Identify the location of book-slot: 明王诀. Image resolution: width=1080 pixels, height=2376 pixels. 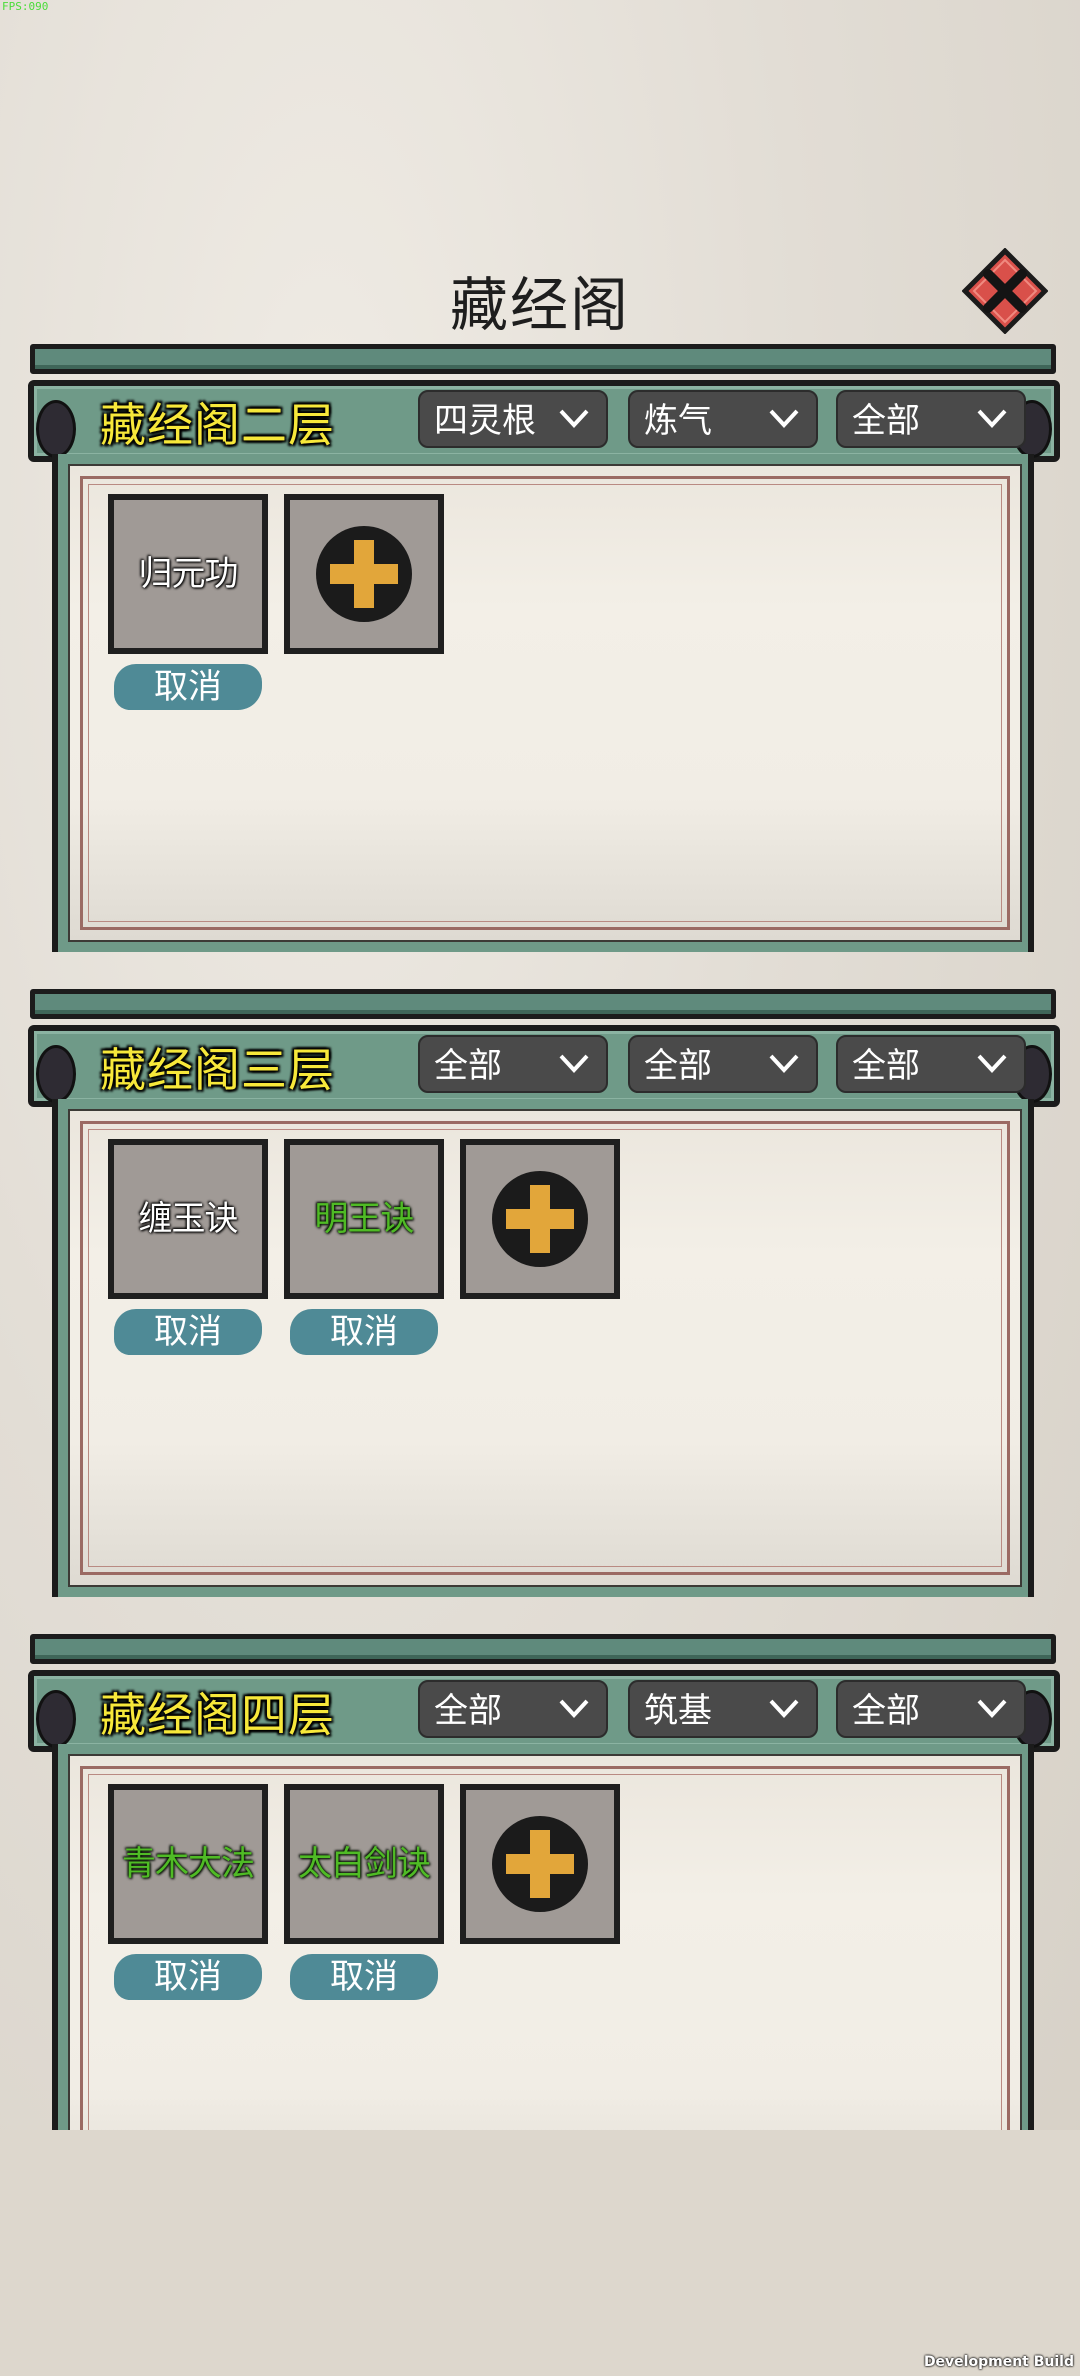
(364, 1219).